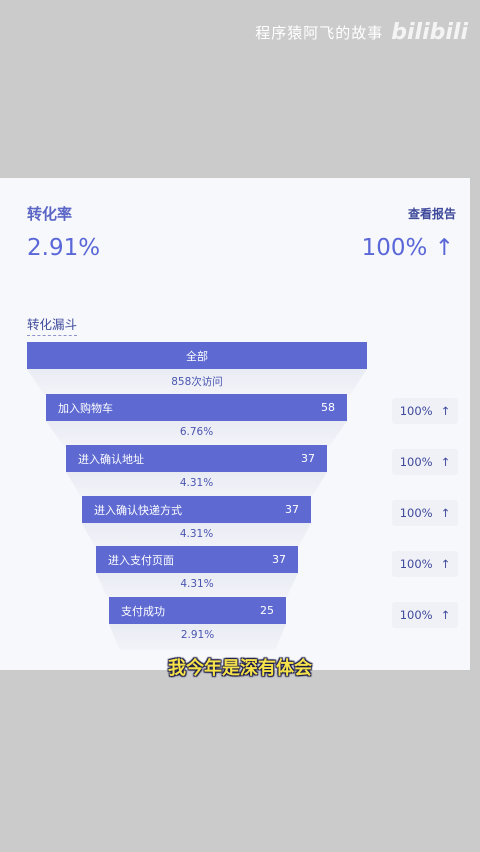  Describe the element at coordinates (64, 248) in the screenshot. I see `conversion-rate-value: 2.91%` at that location.